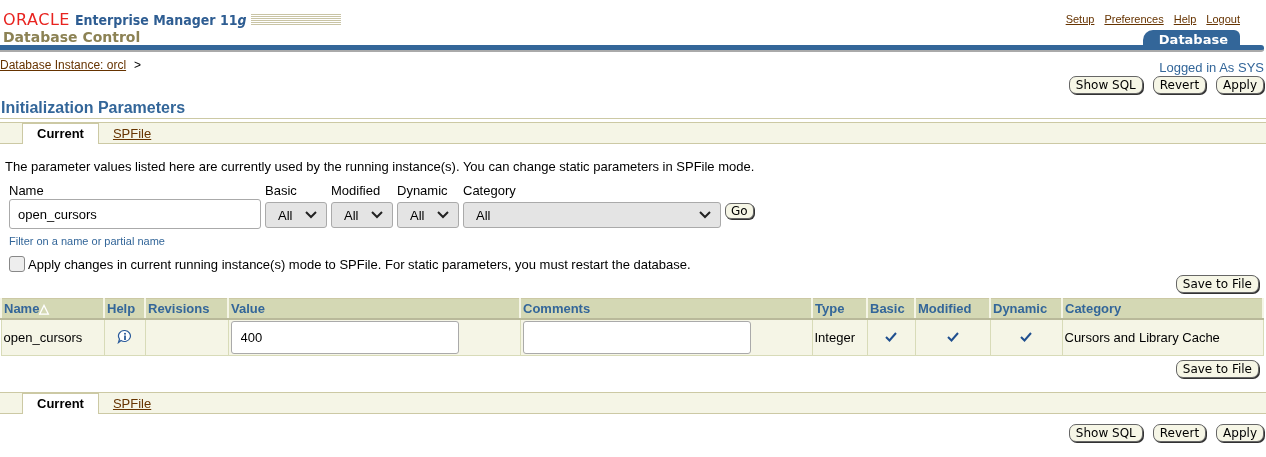 Image resolution: width=1266 pixels, height=457 pixels. Describe the element at coordinates (666, 308) in the screenshot. I see `column-header: Comments` at that location.